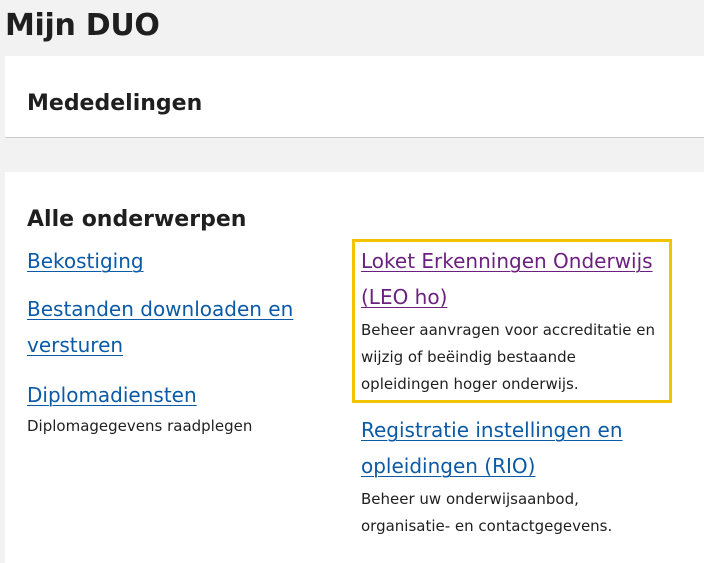  I want to click on announcements-panel: Mededelingen, so click(354, 97).